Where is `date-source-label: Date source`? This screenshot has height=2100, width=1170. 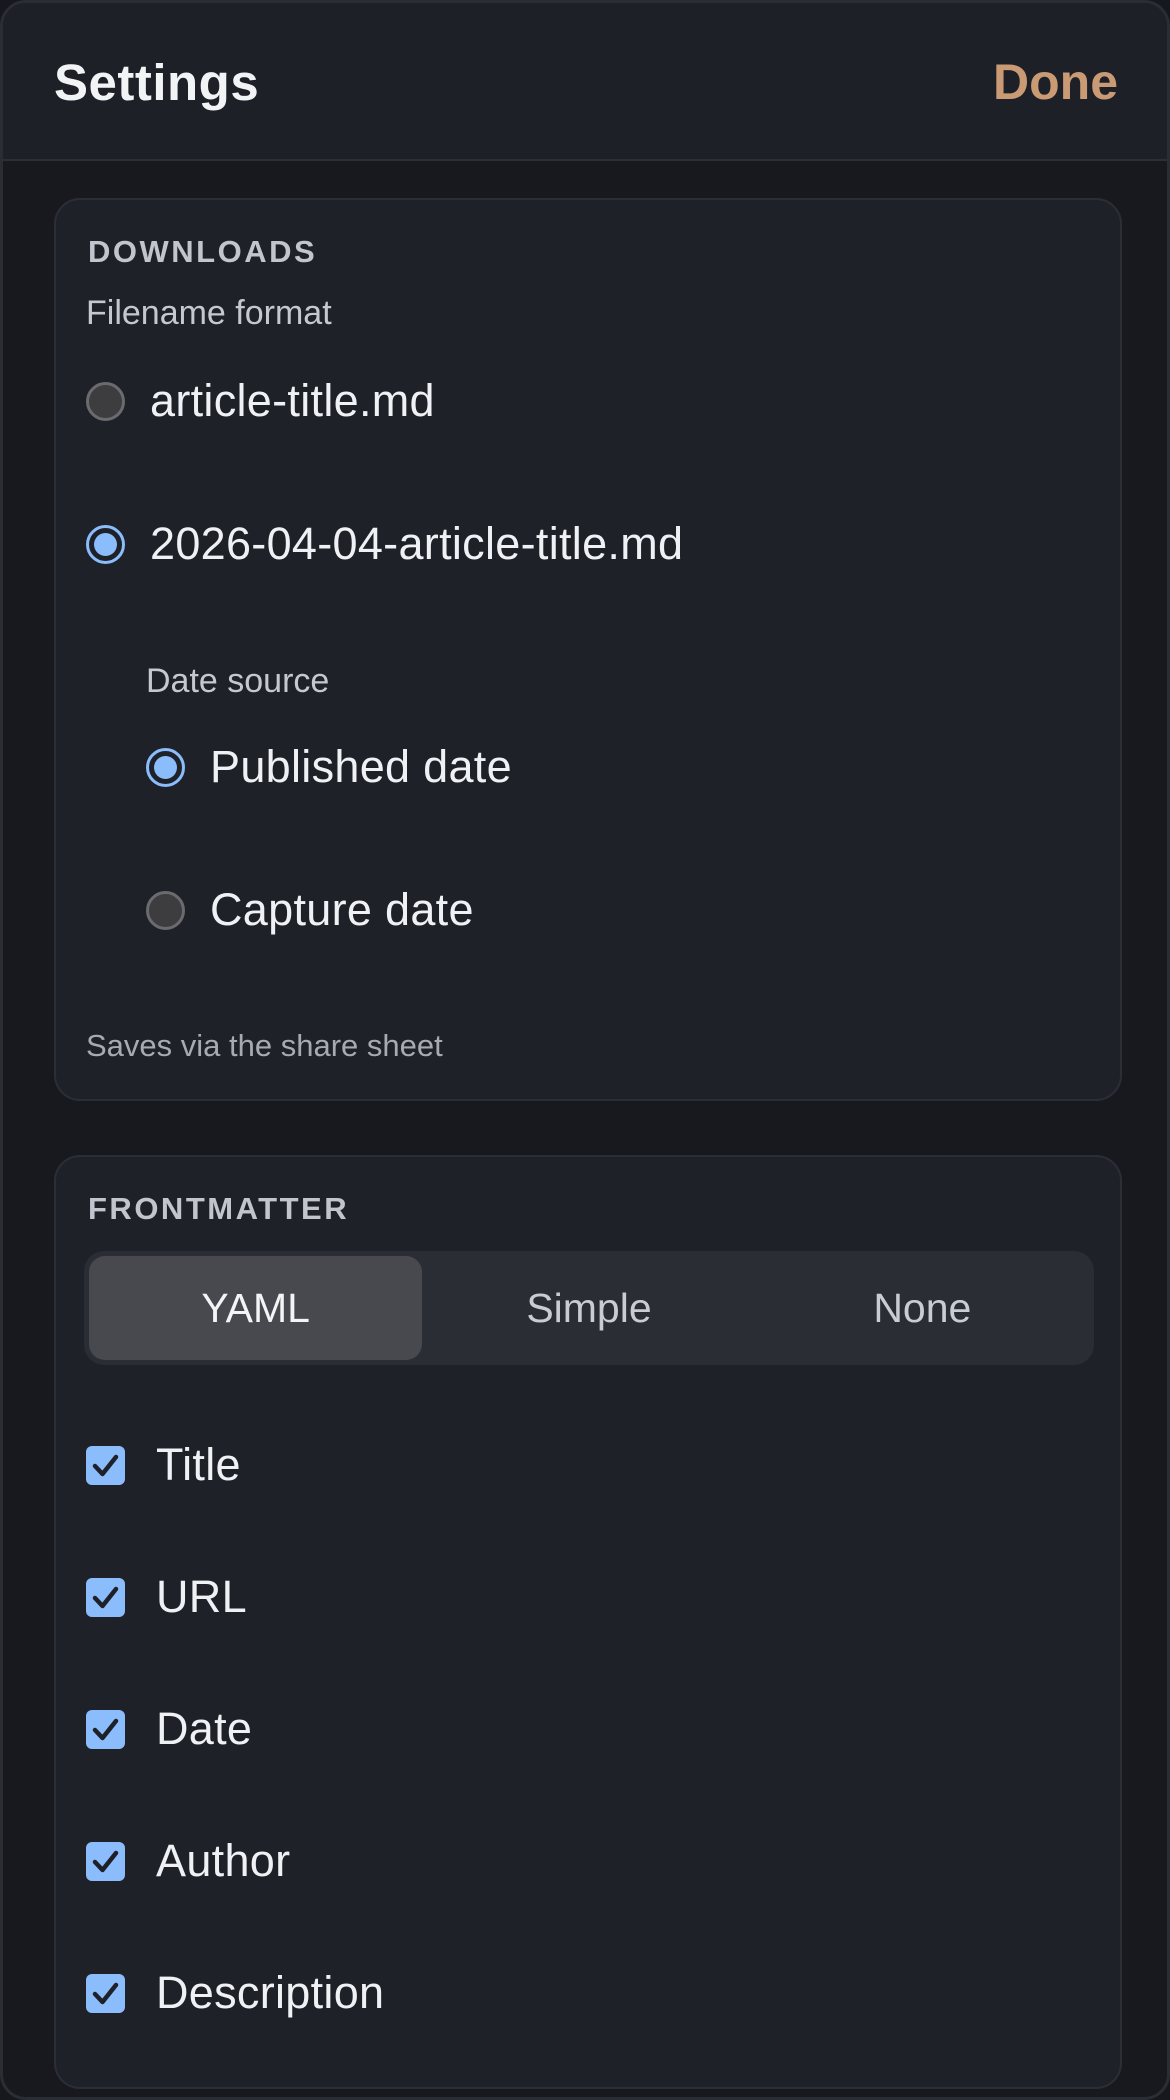 date-source-label: Date source is located at coordinates (238, 681).